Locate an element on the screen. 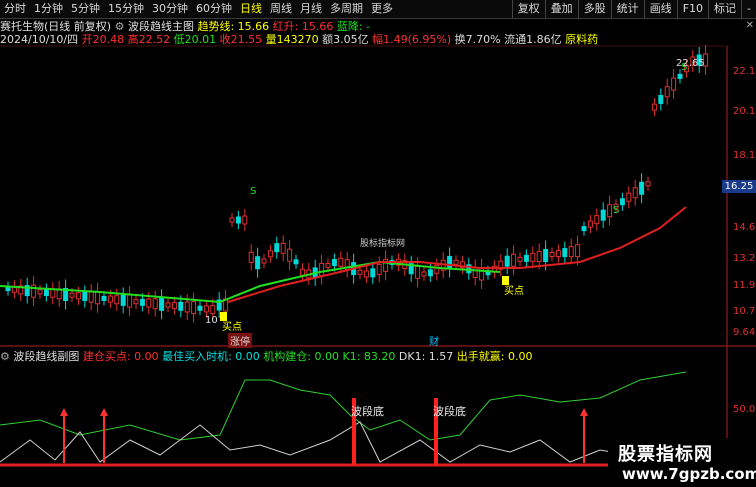 The image size is (756, 487). axis-tick: 13.22 is located at coordinates (744, 258).